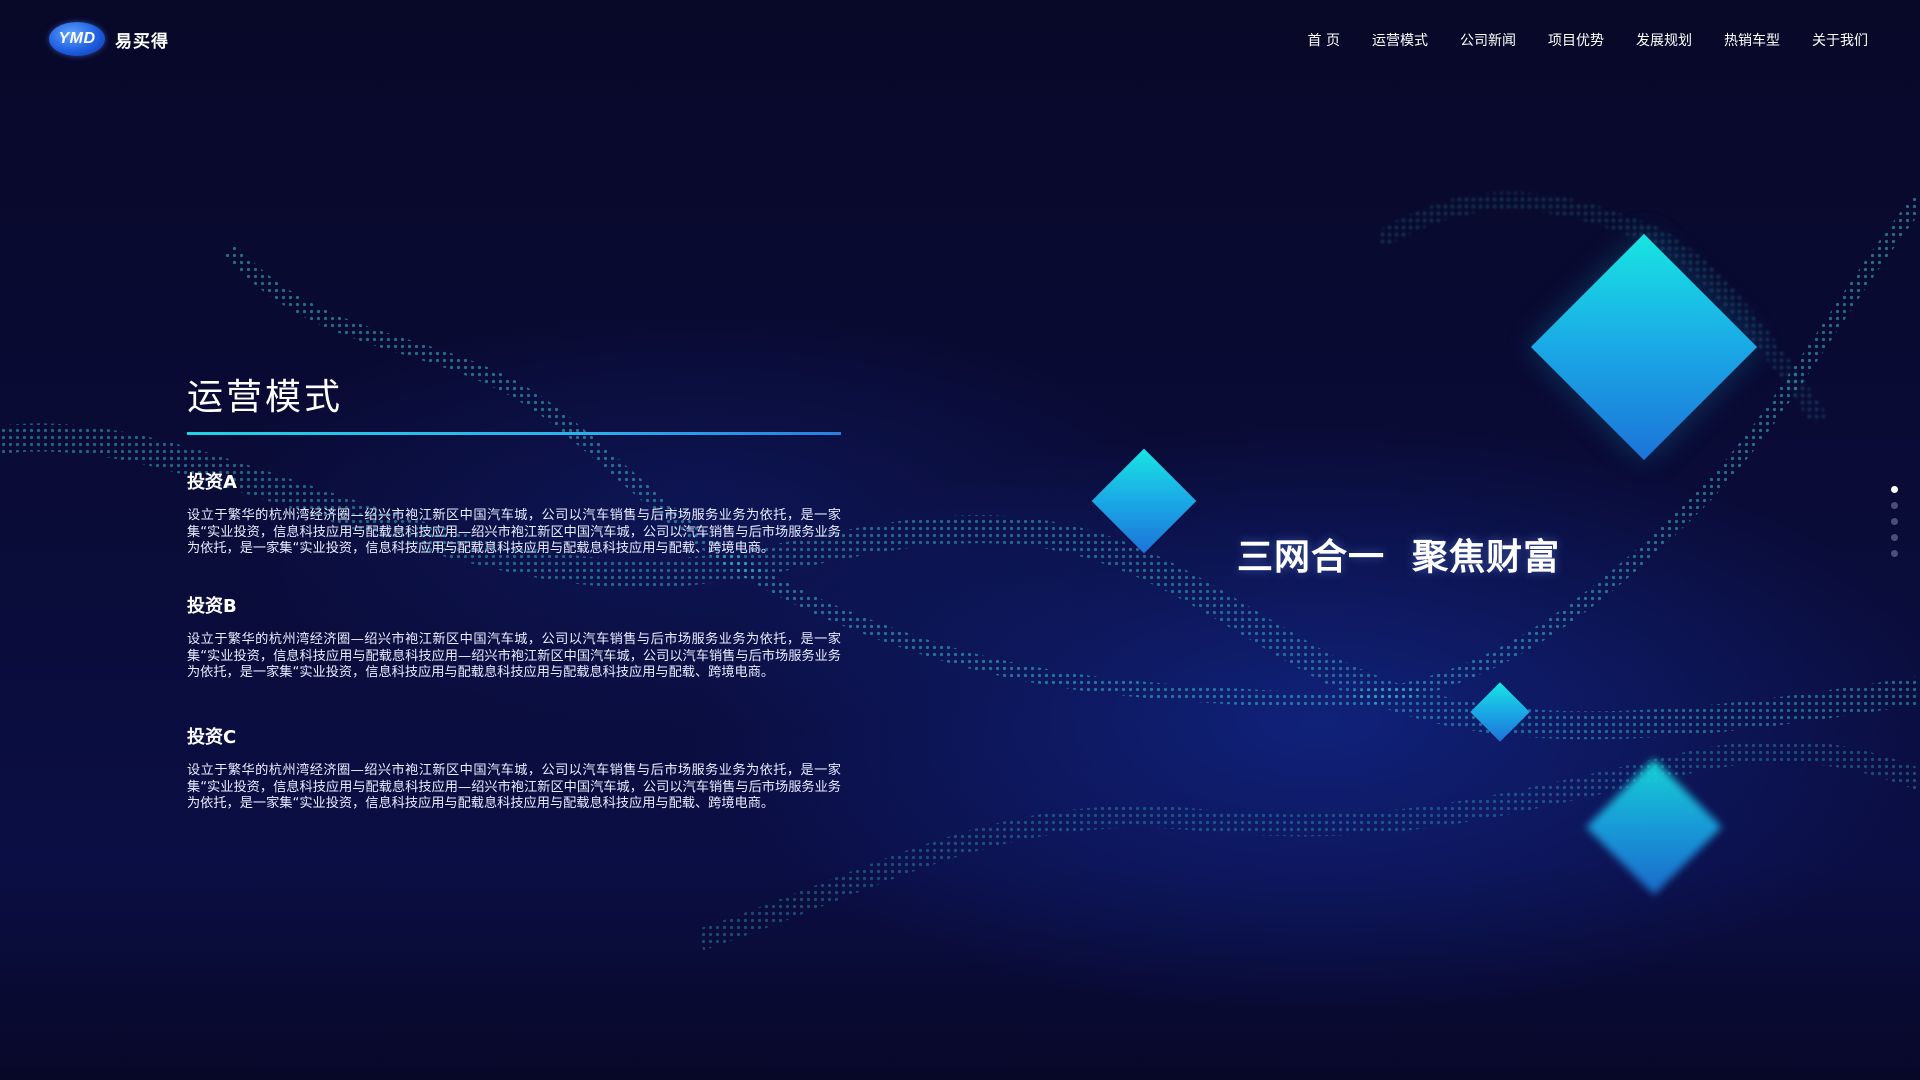 The width and height of the screenshot is (1920, 1080). Describe the element at coordinates (1664, 40) in the screenshot. I see `nav-item-development-plan: 发展规划` at that location.